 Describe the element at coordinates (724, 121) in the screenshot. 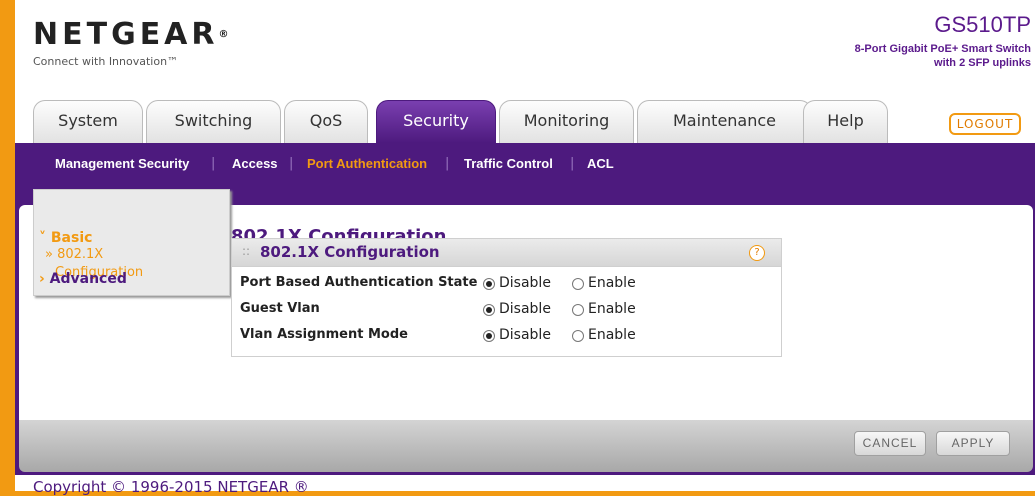

I see `tab-maintenance: Maintenance` at that location.